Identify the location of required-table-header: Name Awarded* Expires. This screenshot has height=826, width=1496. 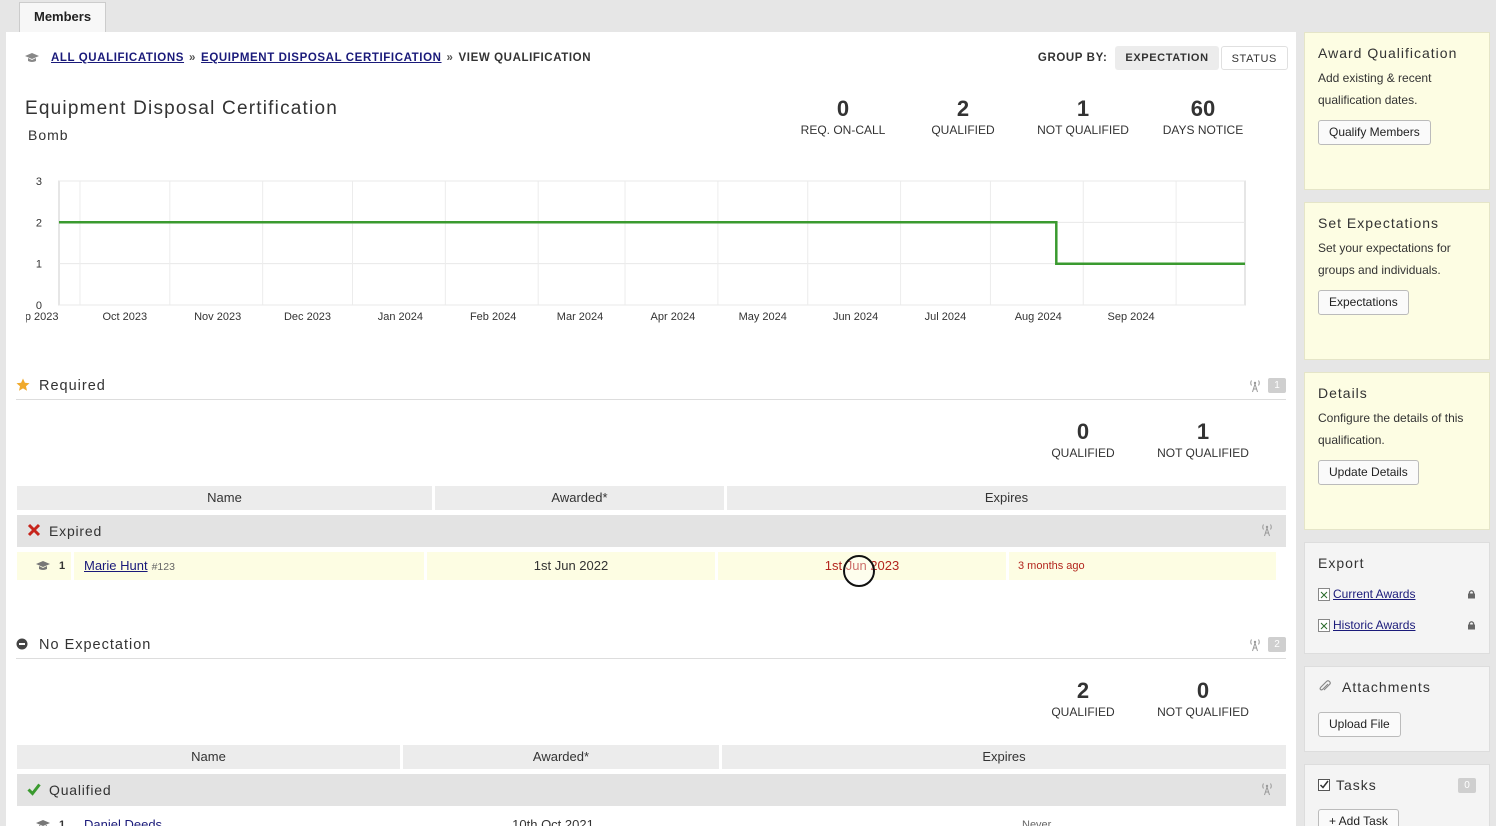
(651, 498).